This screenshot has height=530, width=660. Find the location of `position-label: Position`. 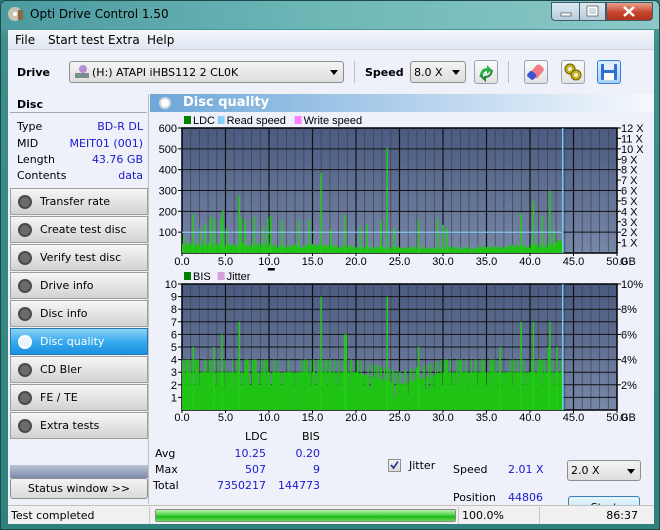

position-label: Position is located at coordinates (474, 497).